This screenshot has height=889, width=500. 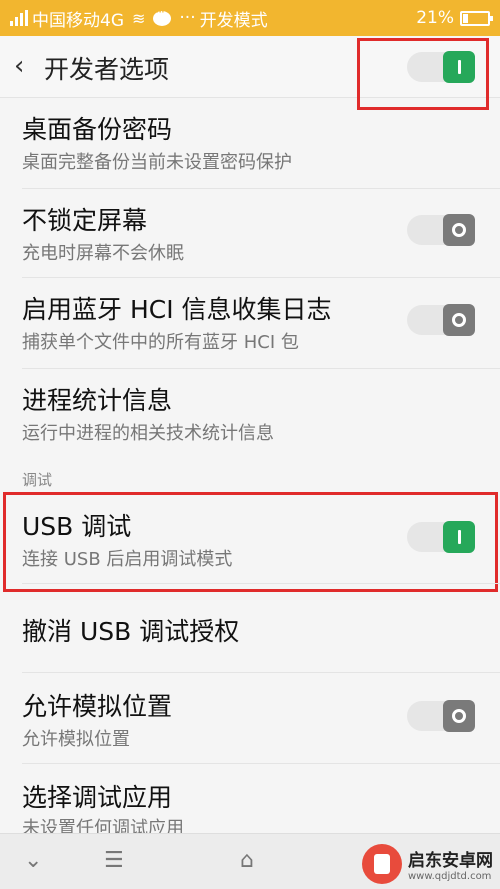 What do you see at coordinates (441, 320) in the screenshot?
I see `bluetooth-hci-log-switch` at bounding box center [441, 320].